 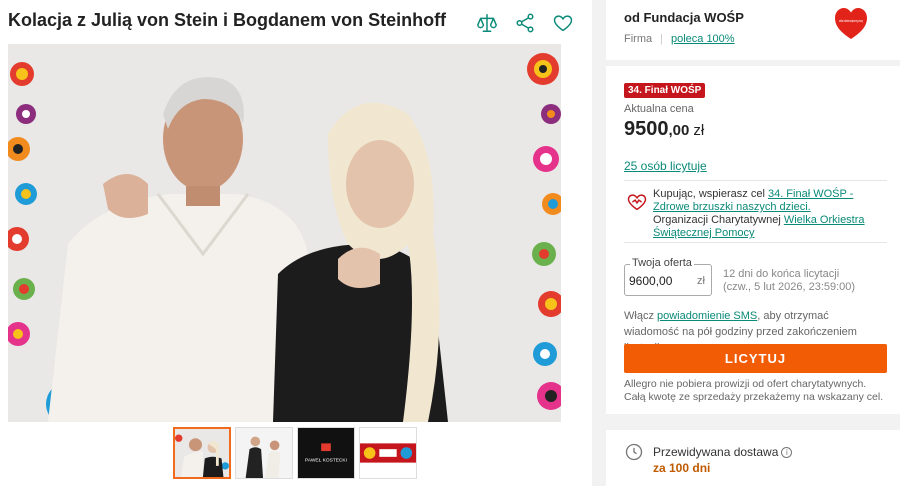 What do you see at coordinates (563, 23) in the screenshot?
I see `heart-icon` at bounding box center [563, 23].